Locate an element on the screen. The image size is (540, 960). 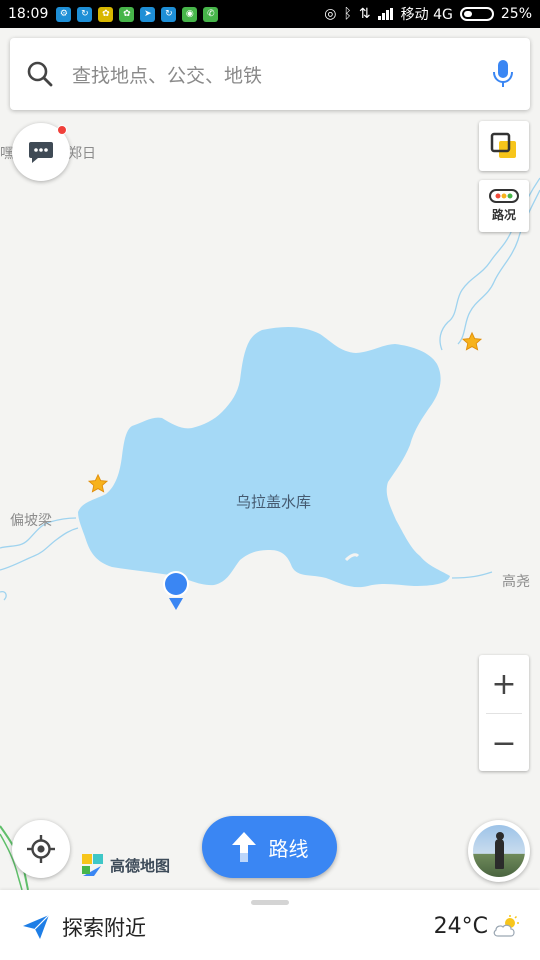
zoom-in-button: + is located at coordinates (504, 684).